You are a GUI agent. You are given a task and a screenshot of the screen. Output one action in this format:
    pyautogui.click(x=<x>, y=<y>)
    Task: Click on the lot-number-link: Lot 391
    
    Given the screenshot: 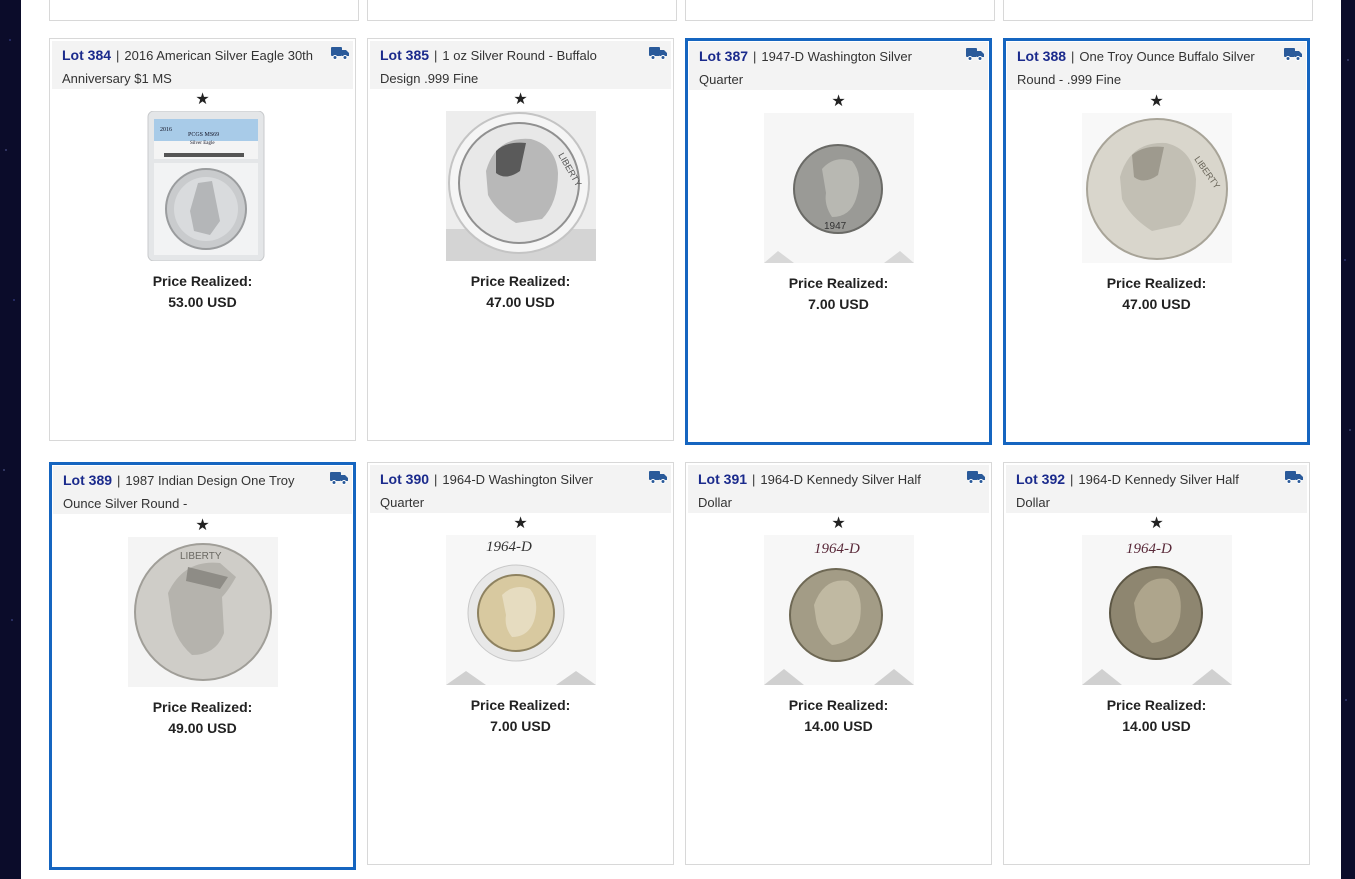 What is the action you would take?
    pyautogui.click(x=722, y=479)
    